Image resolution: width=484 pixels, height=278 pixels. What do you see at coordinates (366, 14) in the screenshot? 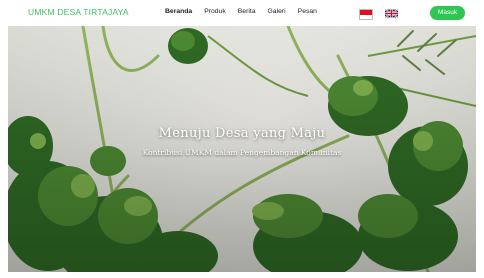
I see `indonesian-flag-icon` at bounding box center [366, 14].